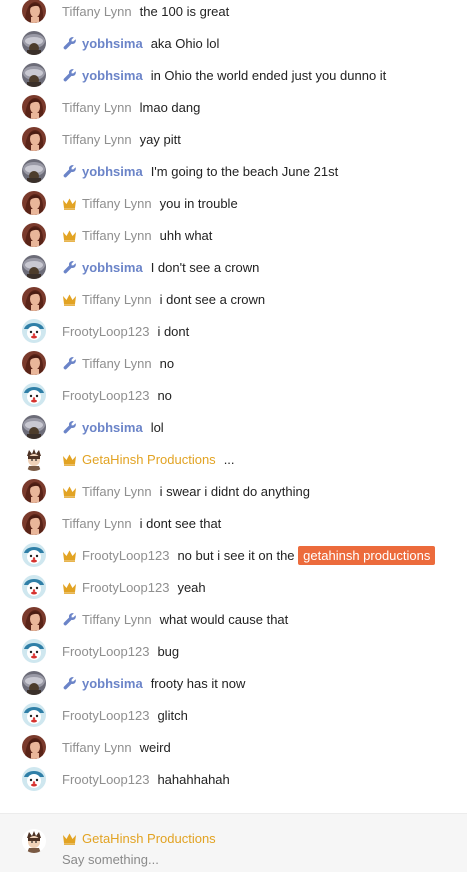  I want to click on message-line: Tiffany Lynn no, so click(118, 363).